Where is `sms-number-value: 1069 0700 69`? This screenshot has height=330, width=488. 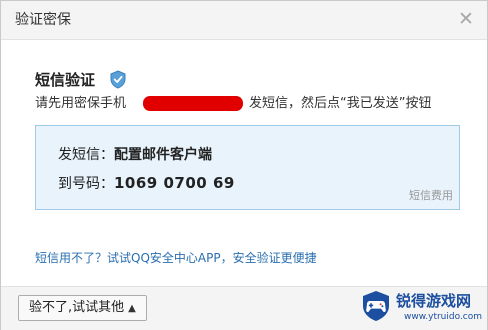 sms-number-value: 1069 0700 69 is located at coordinates (174, 183).